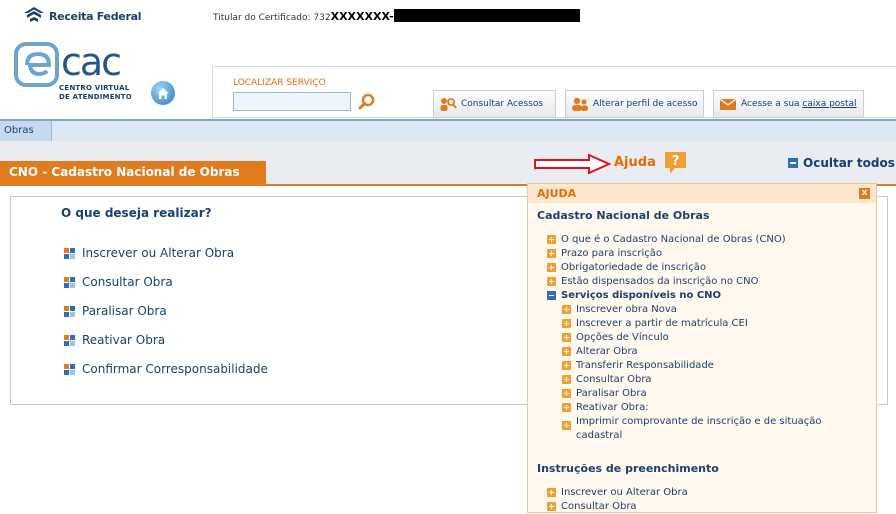 This screenshot has width=896, height=514. I want to click on caixa-postal-button: Acesse a sua caixa postal, so click(788, 104).